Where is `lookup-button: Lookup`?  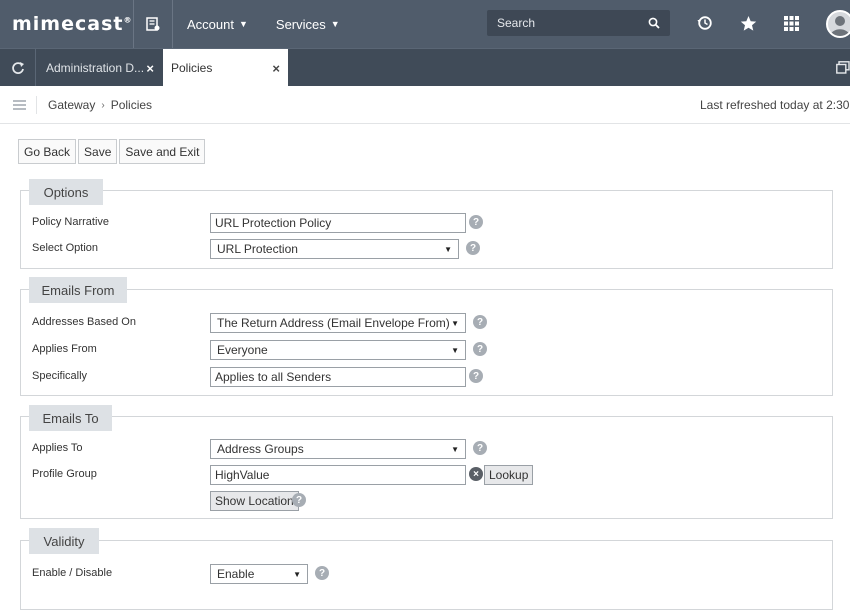 lookup-button: Lookup is located at coordinates (509, 475).